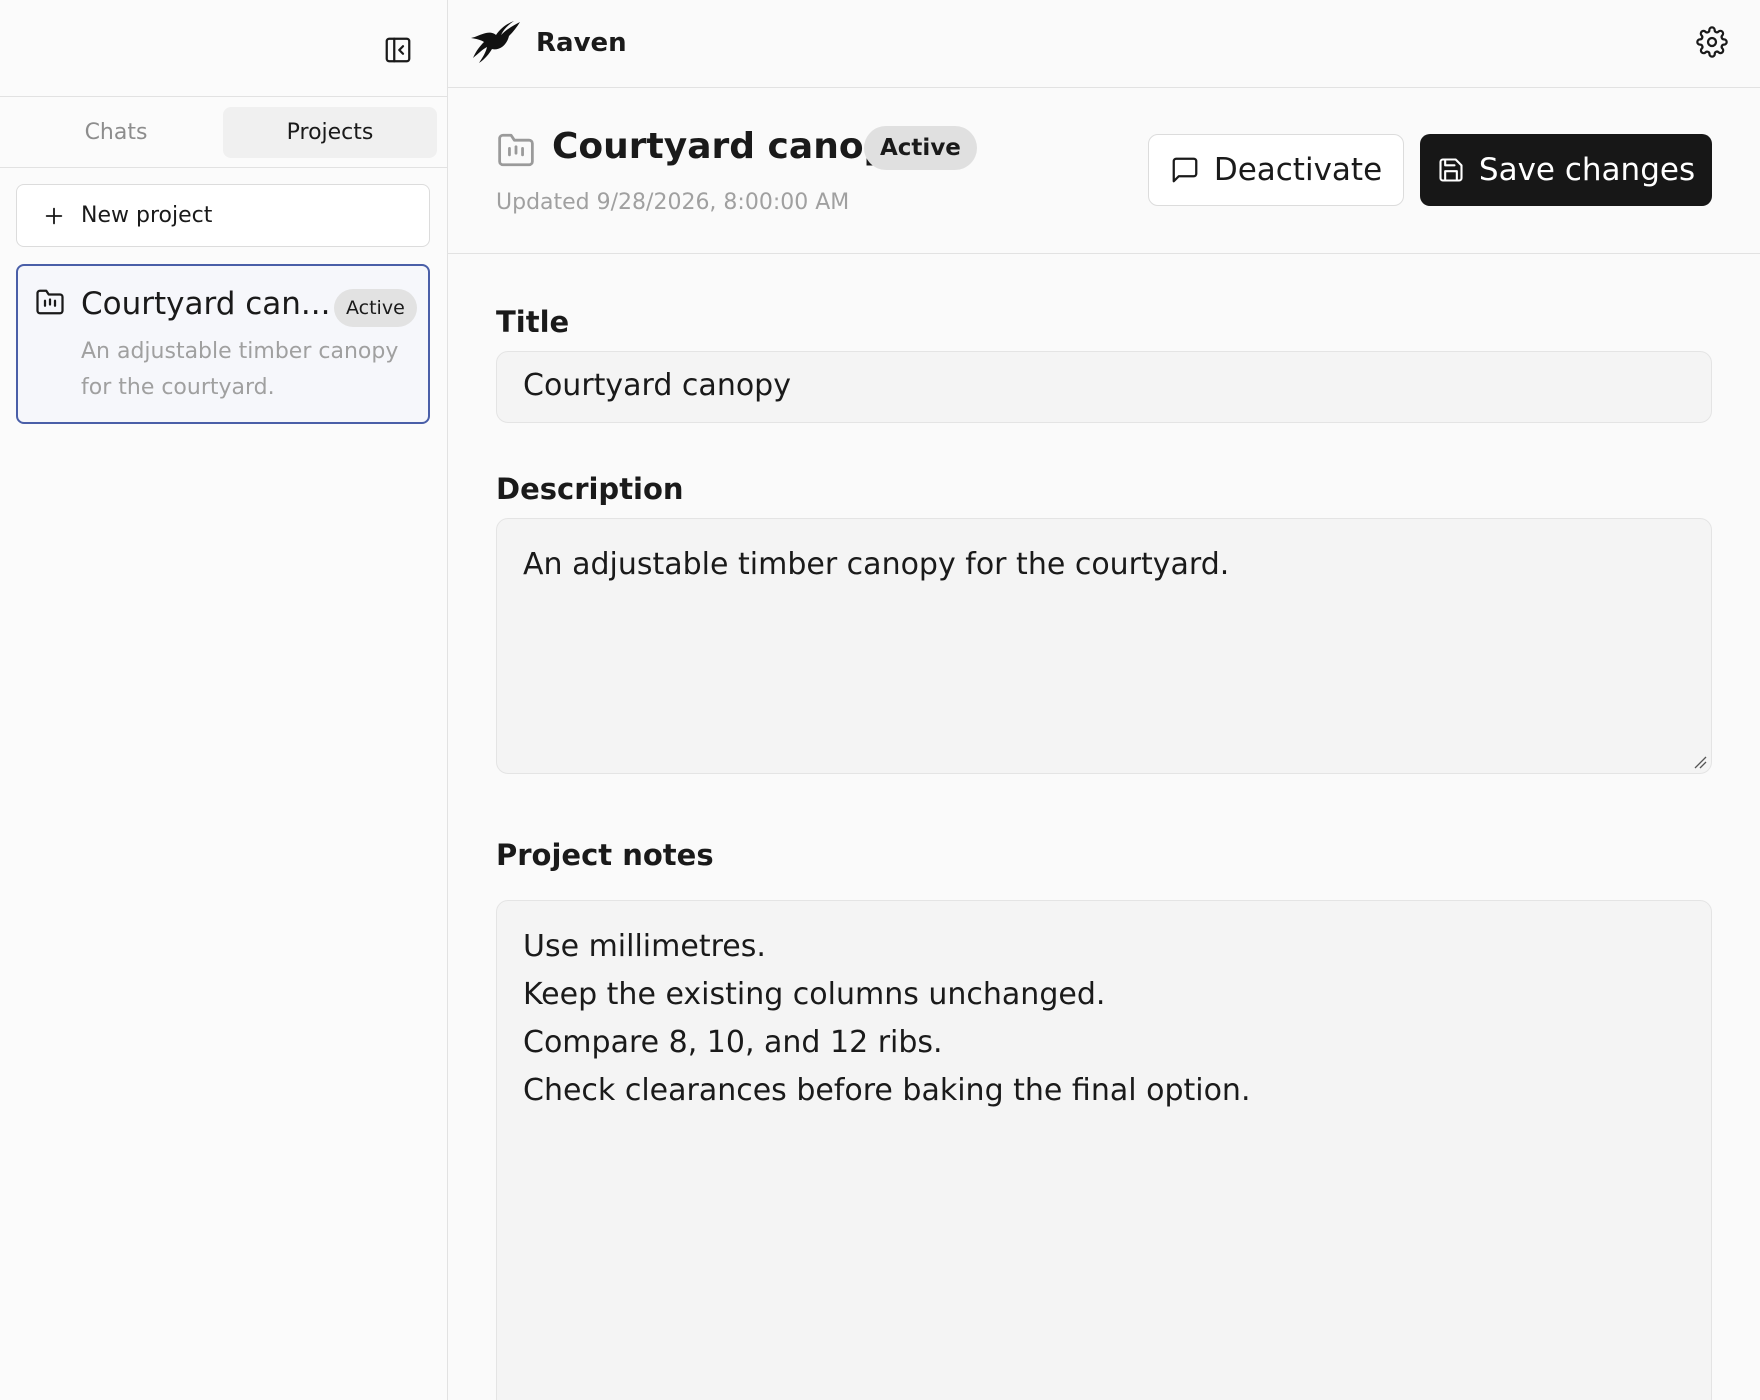 The image size is (1760, 1400). What do you see at coordinates (533, 322) in the screenshot?
I see `title-label: Title` at bounding box center [533, 322].